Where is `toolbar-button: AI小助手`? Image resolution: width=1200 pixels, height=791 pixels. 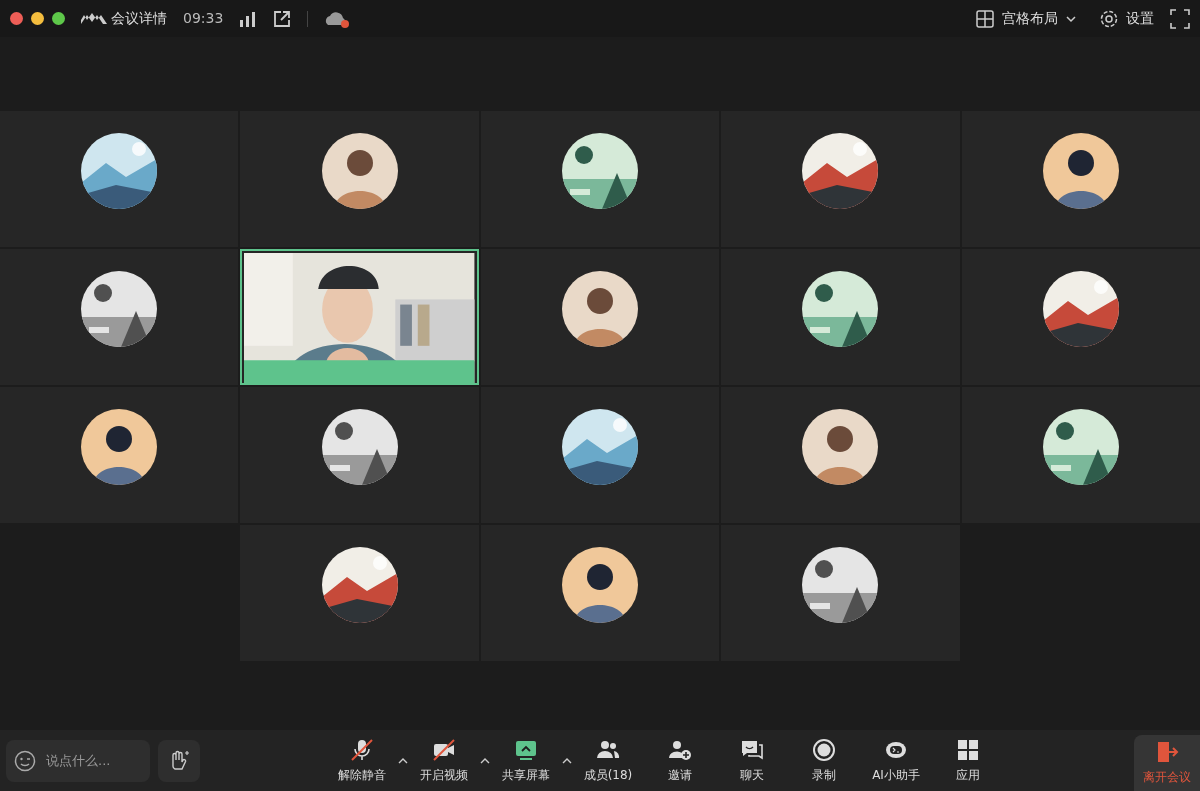
toolbar-button: AI小助手 is located at coordinates (896, 760).